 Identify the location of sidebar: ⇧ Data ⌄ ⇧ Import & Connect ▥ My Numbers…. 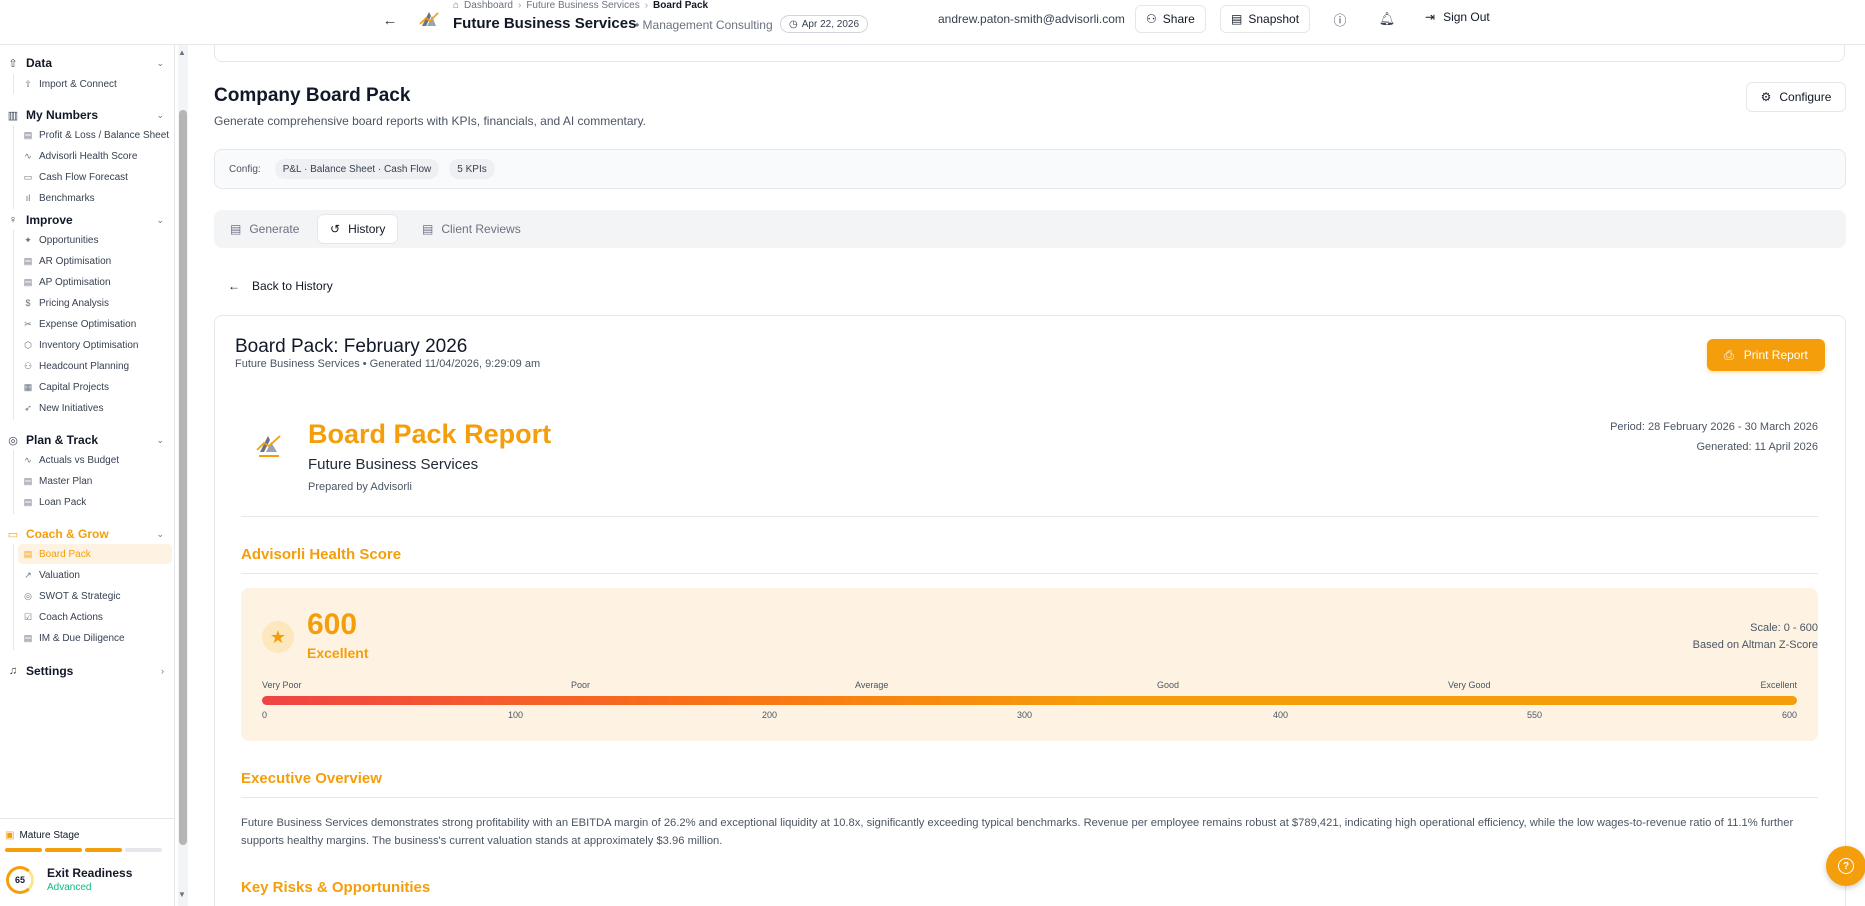
(87, 475).